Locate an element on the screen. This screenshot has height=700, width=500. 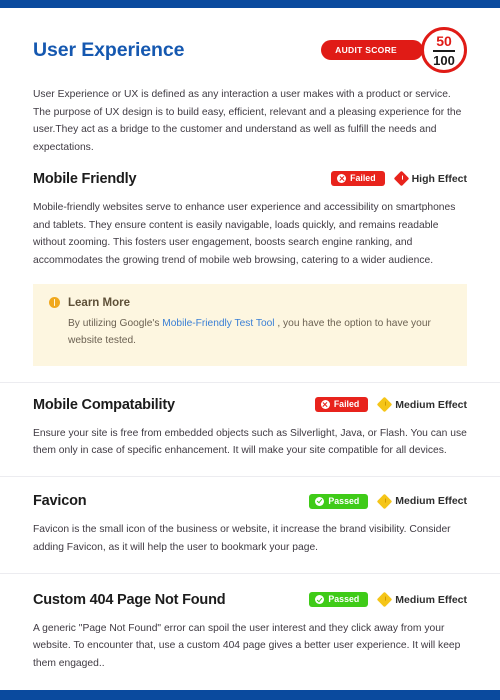
audit-score-badge: AUDIT SCORE 50 100 is located at coordinates (394, 50).